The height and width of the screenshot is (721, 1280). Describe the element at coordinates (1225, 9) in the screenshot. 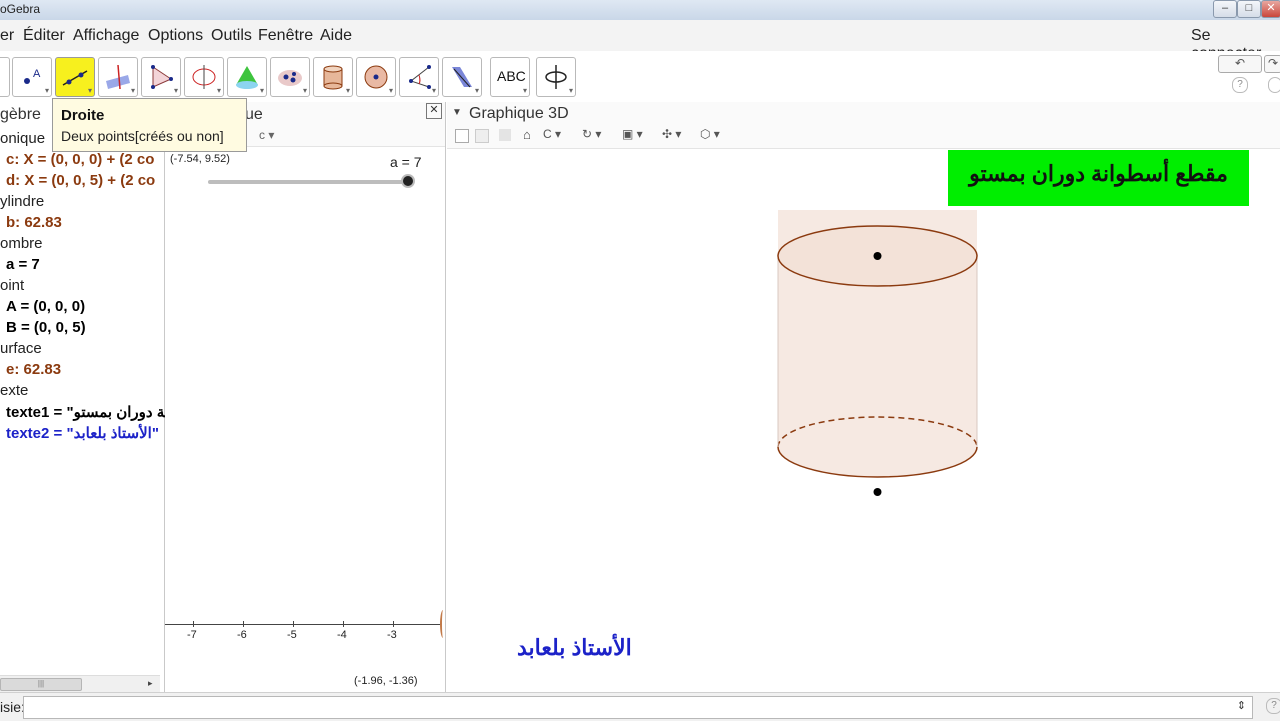

I see `minimize-button: –` at that location.